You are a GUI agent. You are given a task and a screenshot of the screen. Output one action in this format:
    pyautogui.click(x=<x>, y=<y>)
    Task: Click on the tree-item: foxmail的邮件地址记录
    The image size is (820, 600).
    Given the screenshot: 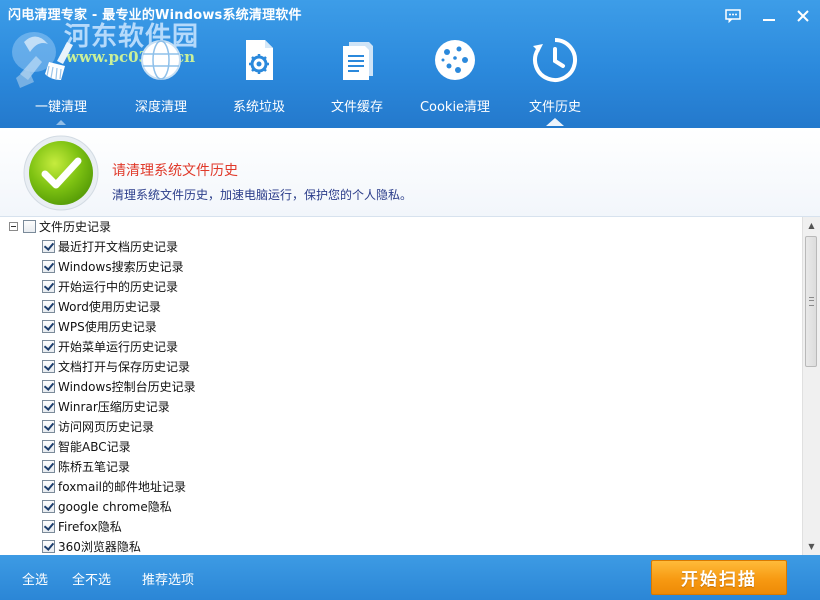 What is the action you would take?
    pyautogui.click(x=114, y=486)
    